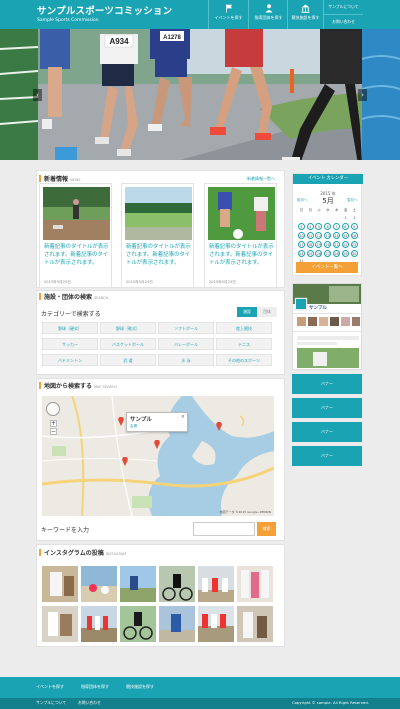  Describe the element at coordinates (183, 417) in the screenshot. I see `map-popup-close-icon: ×` at that location.